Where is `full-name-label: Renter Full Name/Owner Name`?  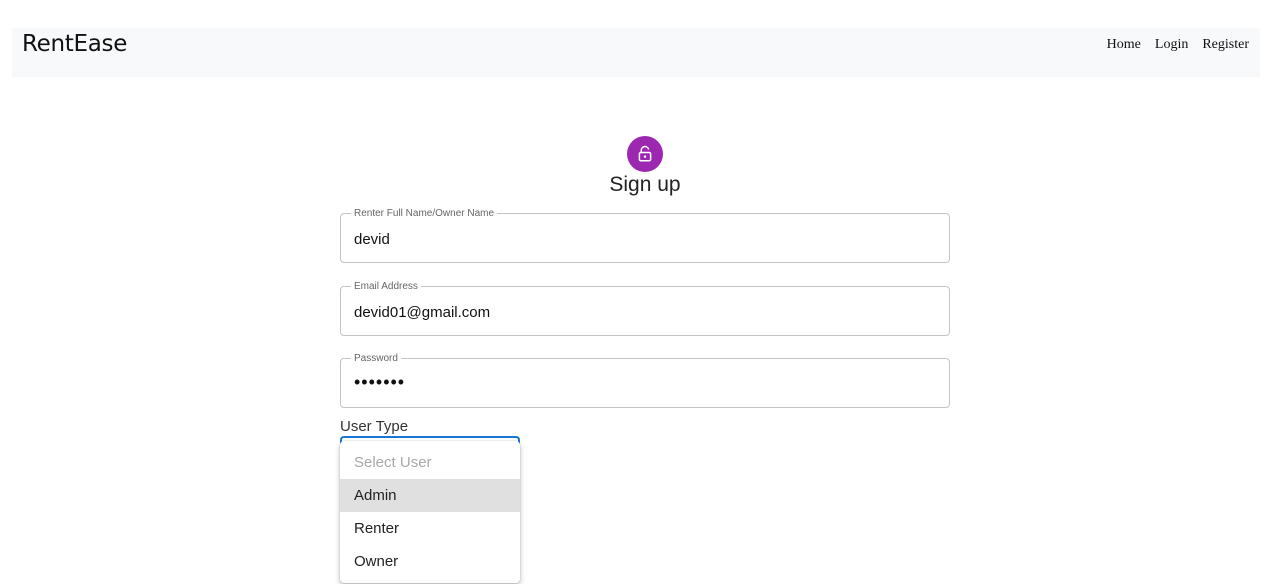
full-name-label: Renter Full Name/Owner Name is located at coordinates (424, 213).